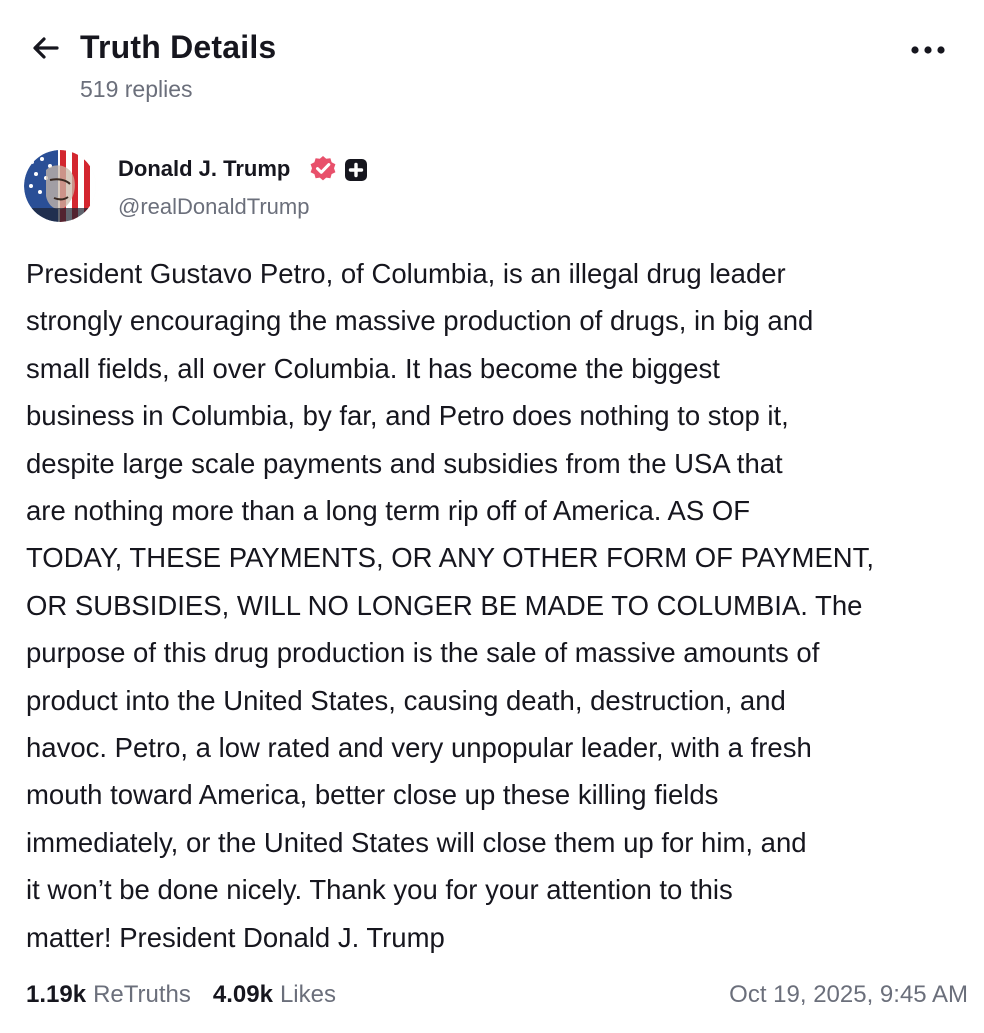  I want to click on retruths-link: 1.19k ReTruths, so click(108, 995).